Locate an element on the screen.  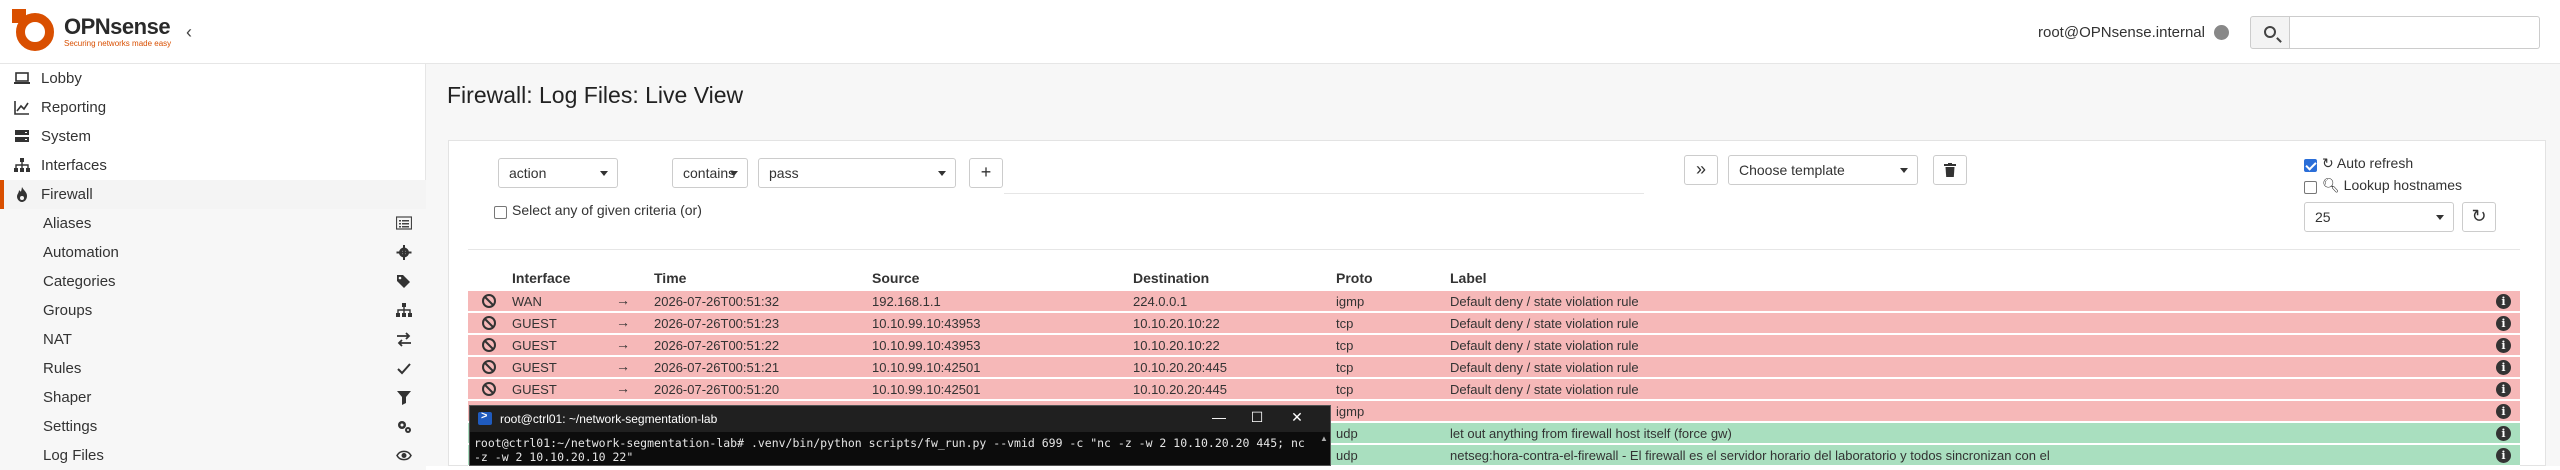
sidebar-subitem-label: Categories is located at coordinates (79, 281).